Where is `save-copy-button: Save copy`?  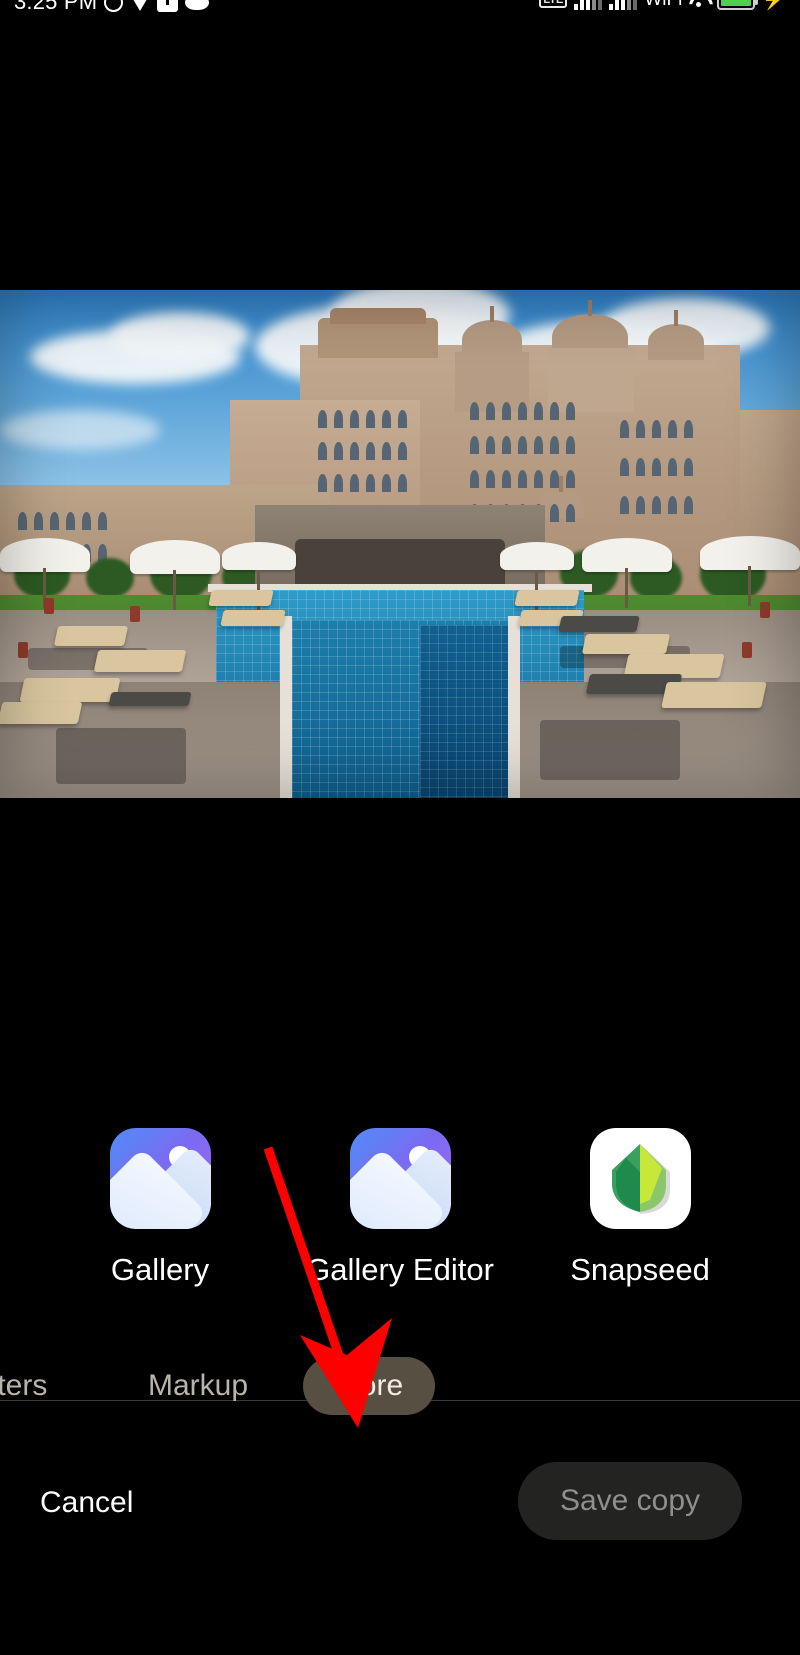 save-copy-button: Save copy is located at coordinates (630, 1501).